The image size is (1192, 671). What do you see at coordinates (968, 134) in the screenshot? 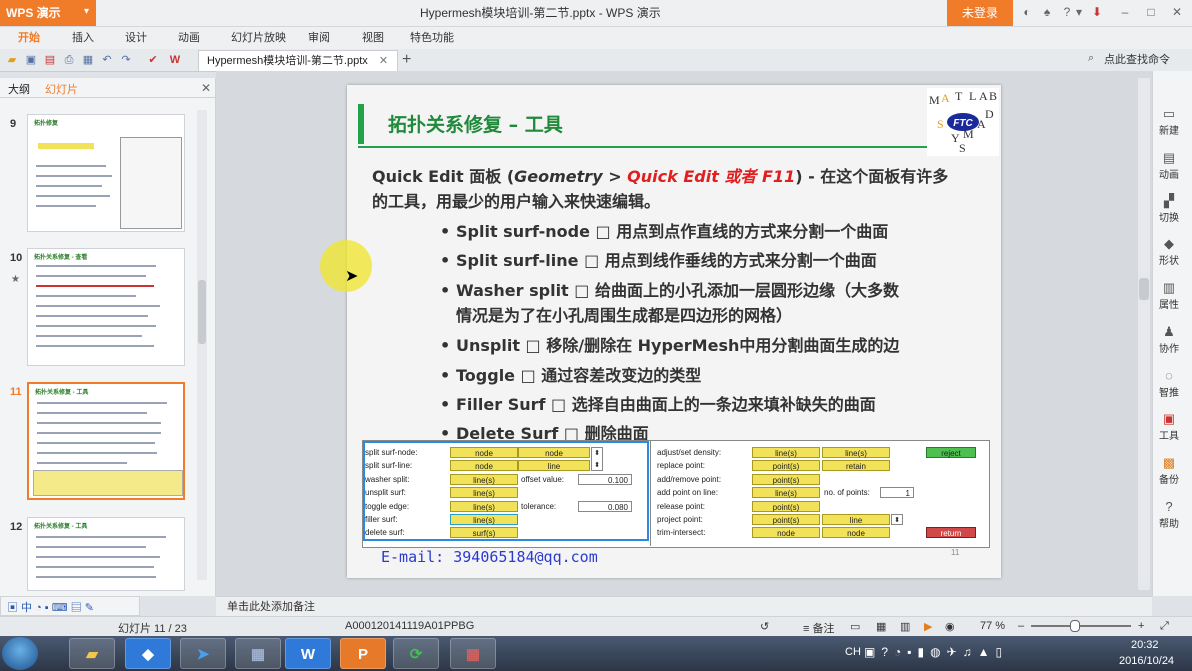
I see `svg-text: M` at bounding box center [968, 134].